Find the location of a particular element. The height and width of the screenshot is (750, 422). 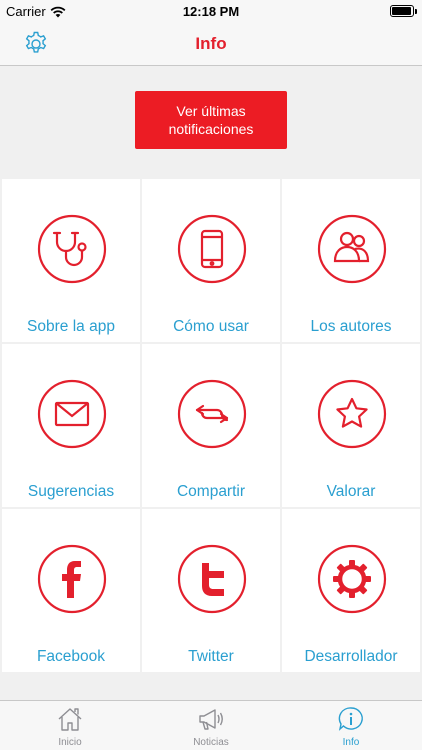

status-time: 12:18 PM is located at coordinates (211, 11).